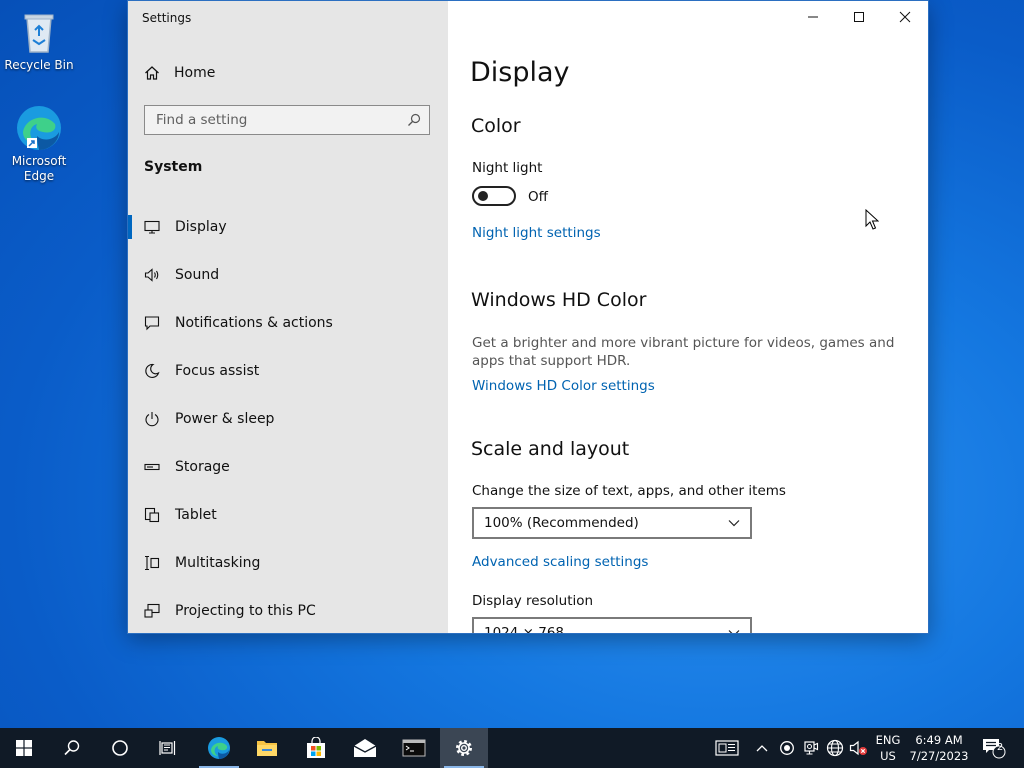  What do you see at coordinates (512, 748) in the screenshot?
I see `taskbar: ENG US 6:49 AM 7/27/2023 2` at bounding box center [512, 748].